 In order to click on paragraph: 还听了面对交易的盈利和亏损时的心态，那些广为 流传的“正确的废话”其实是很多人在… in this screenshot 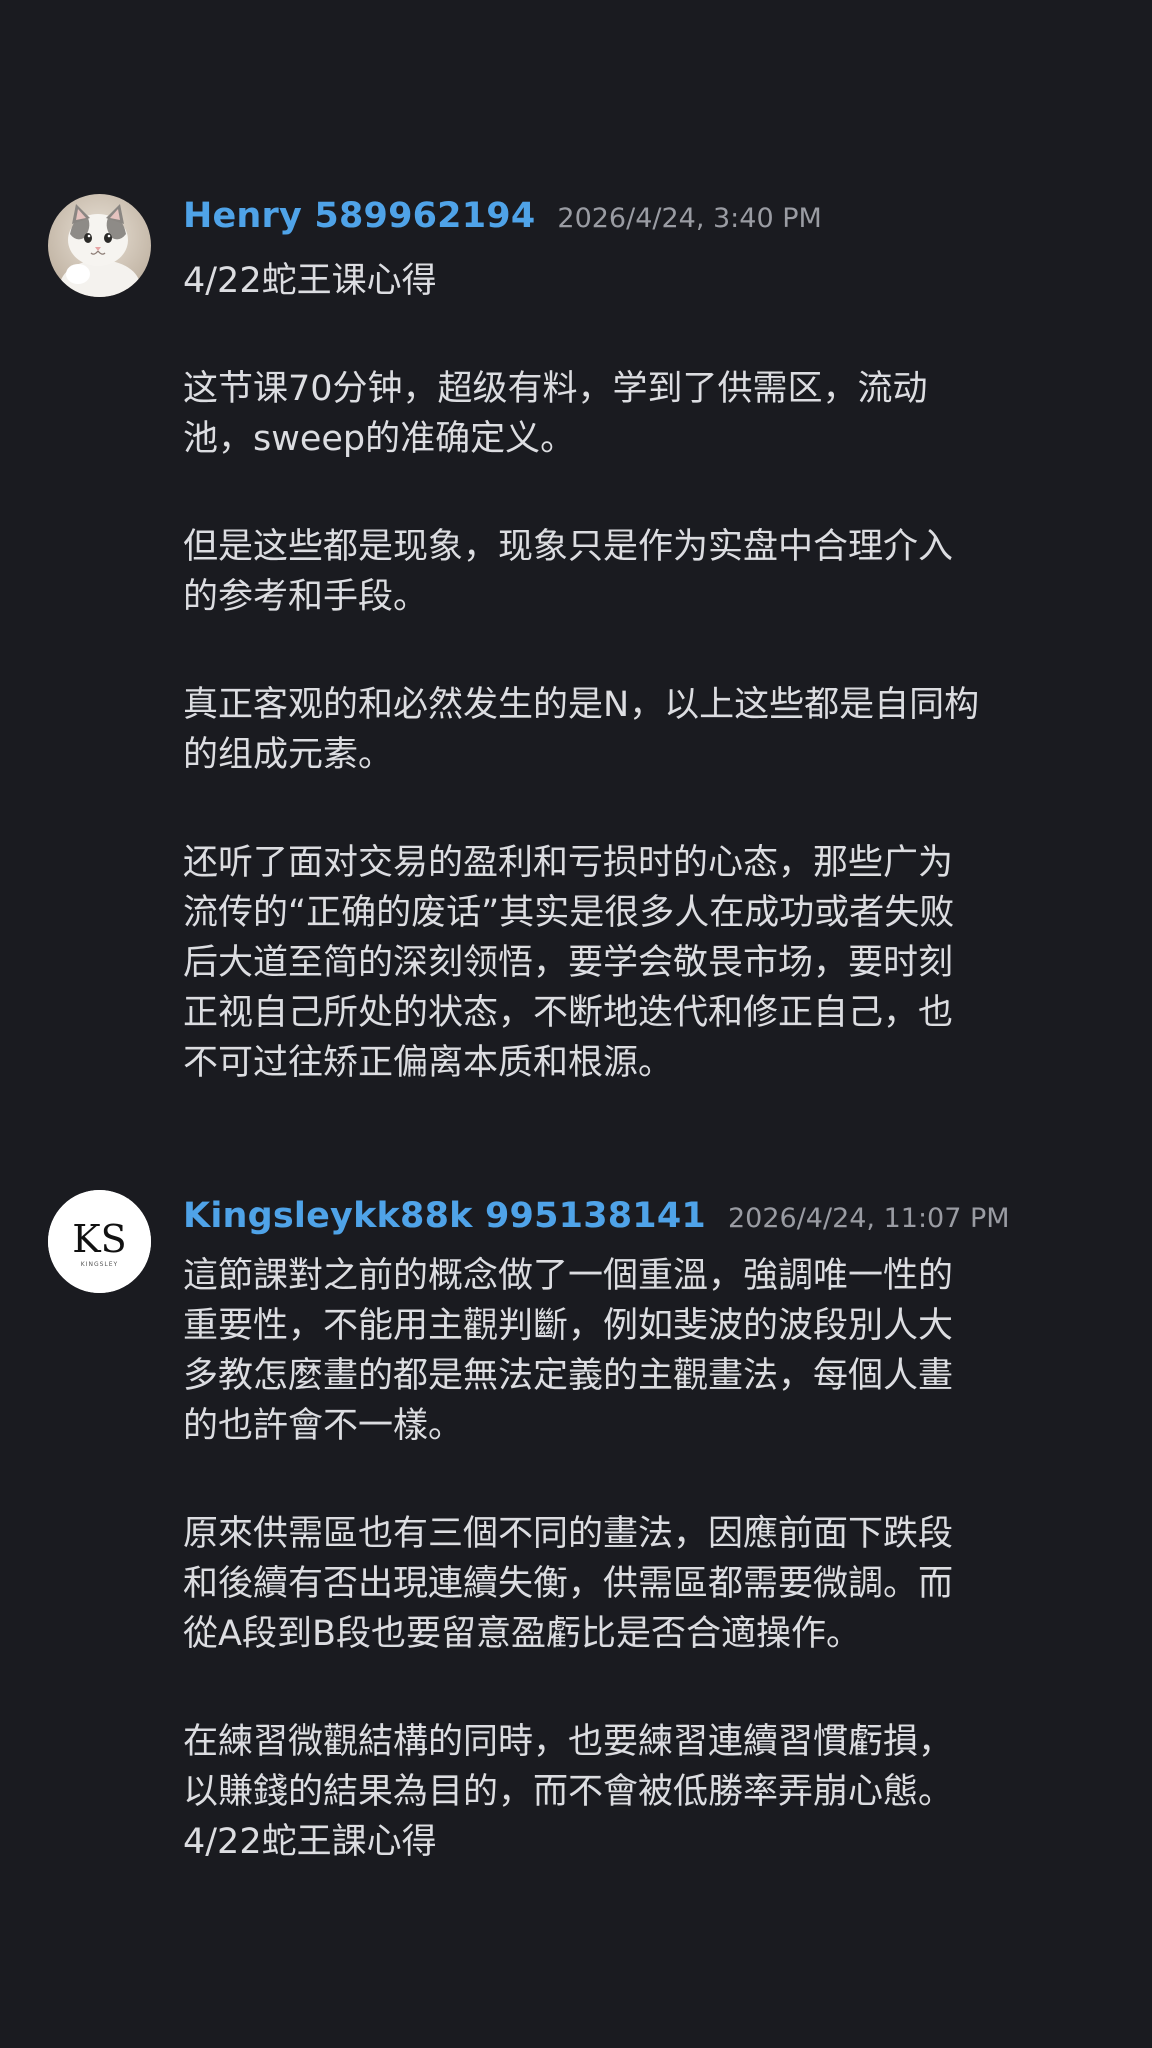, I will do `click(653, 963)`.